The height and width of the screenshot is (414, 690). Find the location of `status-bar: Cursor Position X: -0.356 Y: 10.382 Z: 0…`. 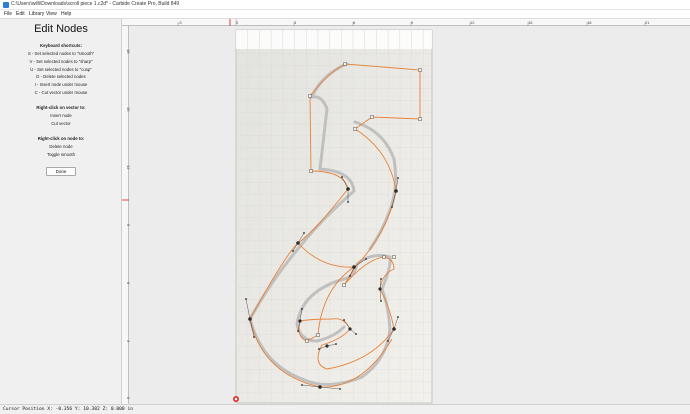

status-bar: Cursor Position X: -0.356 Y: 10.382 Z: 0… is located at coordinates (345, 409).